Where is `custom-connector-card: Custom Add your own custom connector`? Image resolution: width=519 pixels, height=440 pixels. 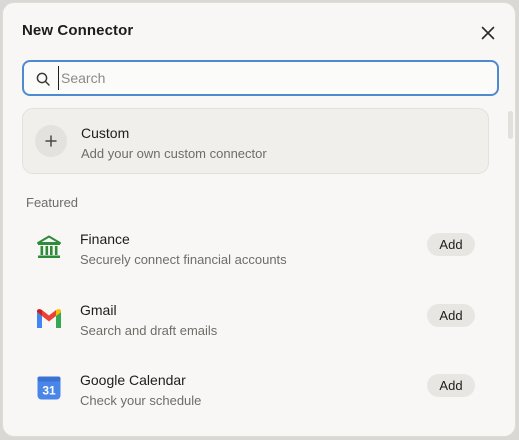 custom-connector-card: Custom Add your own custom connector is located at coordinates (255, 141).